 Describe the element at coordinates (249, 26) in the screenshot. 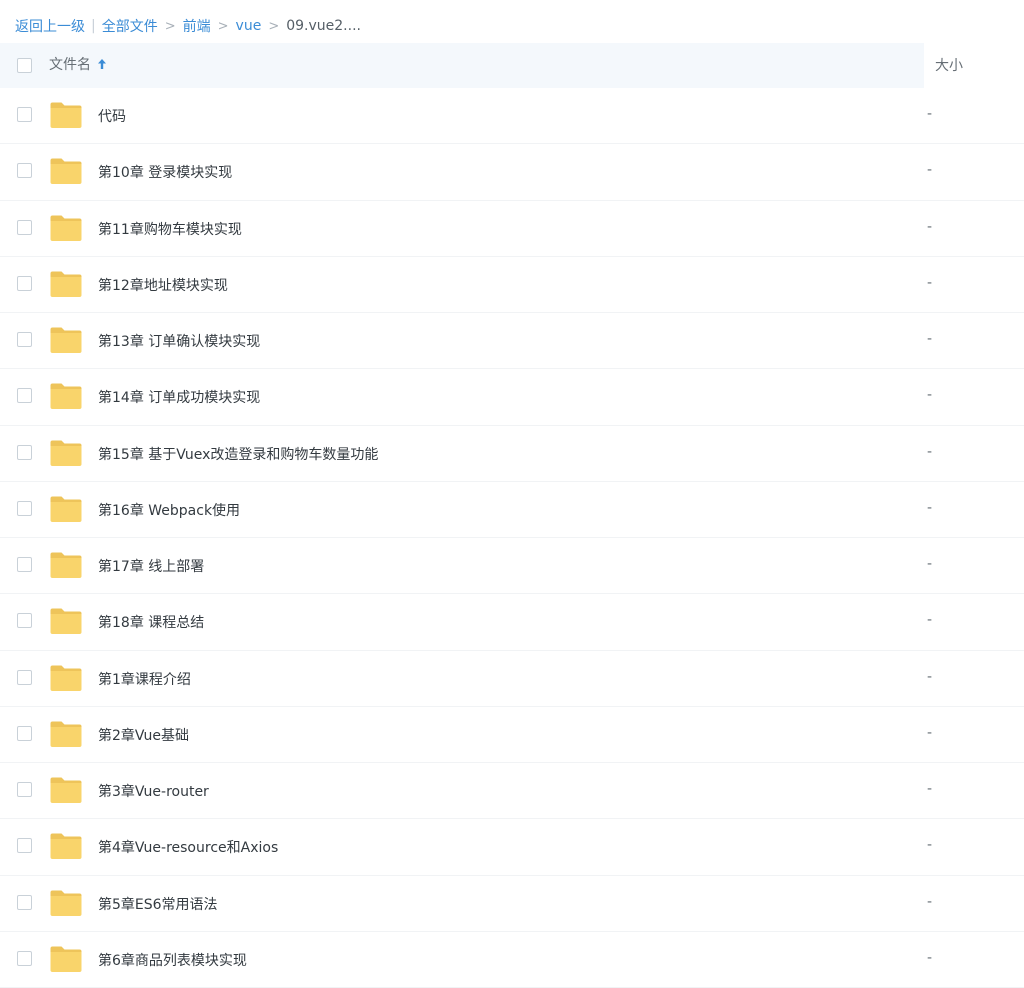

I see `breadcrumb-item-vue: vue` at that location.